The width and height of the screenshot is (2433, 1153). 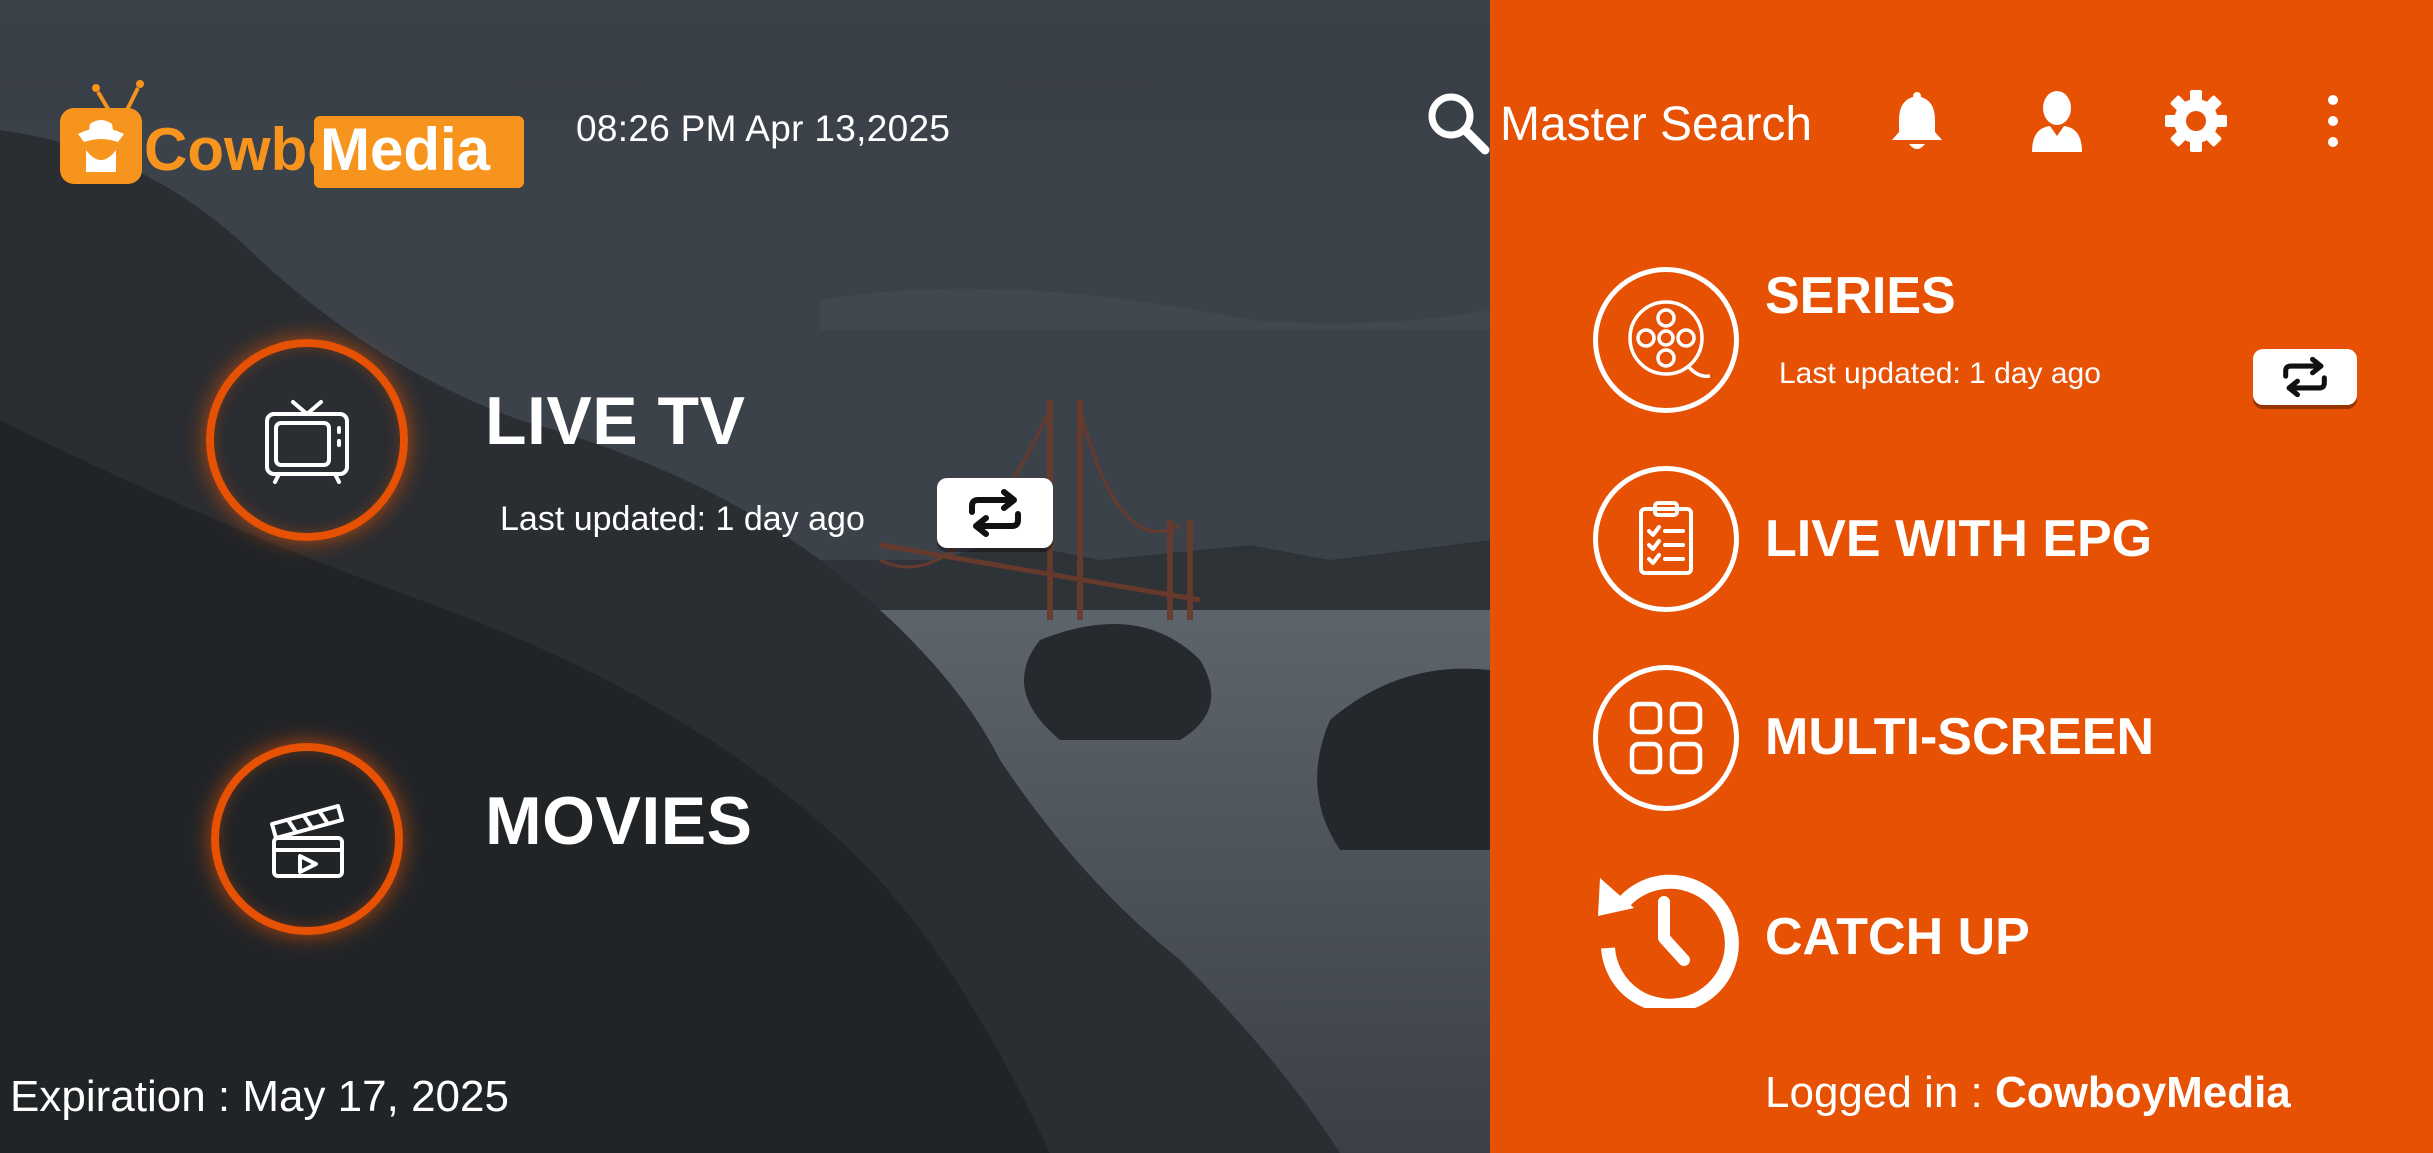 I want to click on multi-screen-tile, so click(x=1666, y=738).